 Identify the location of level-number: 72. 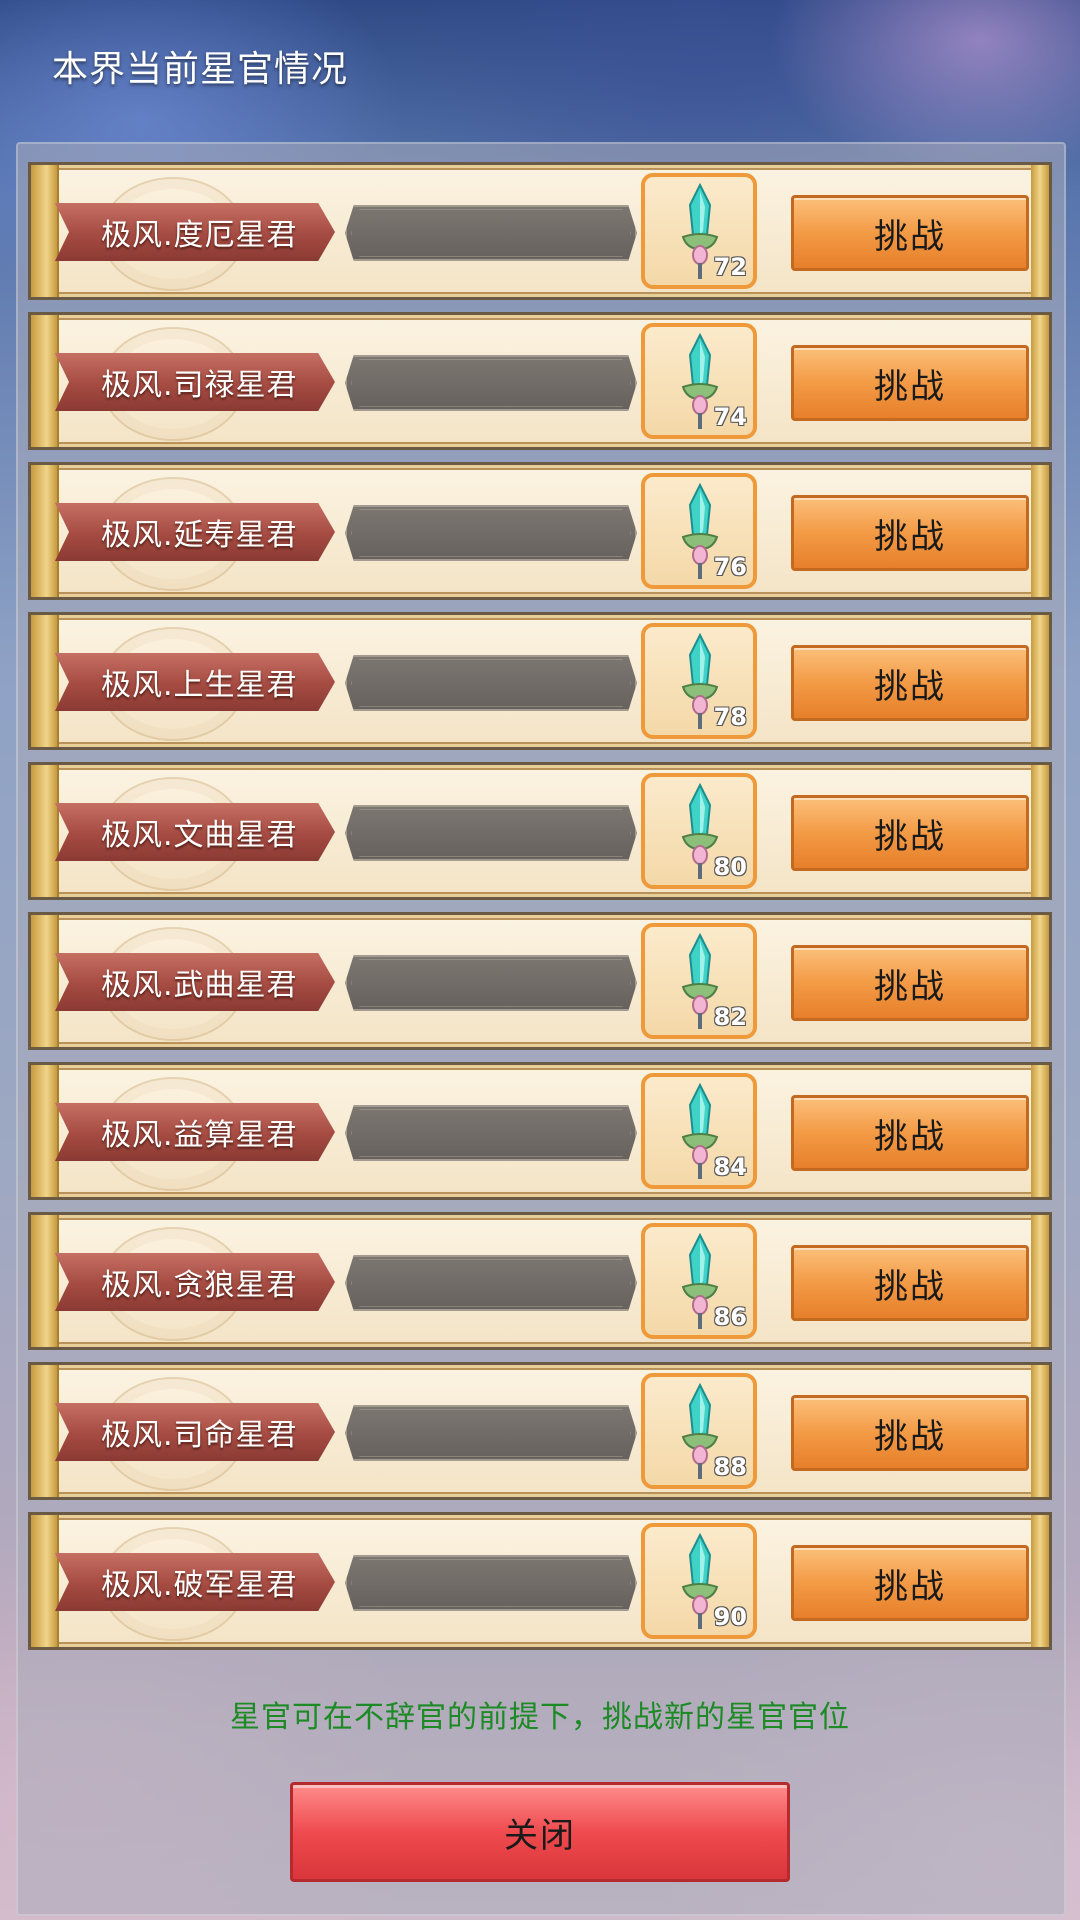
(730, 267).